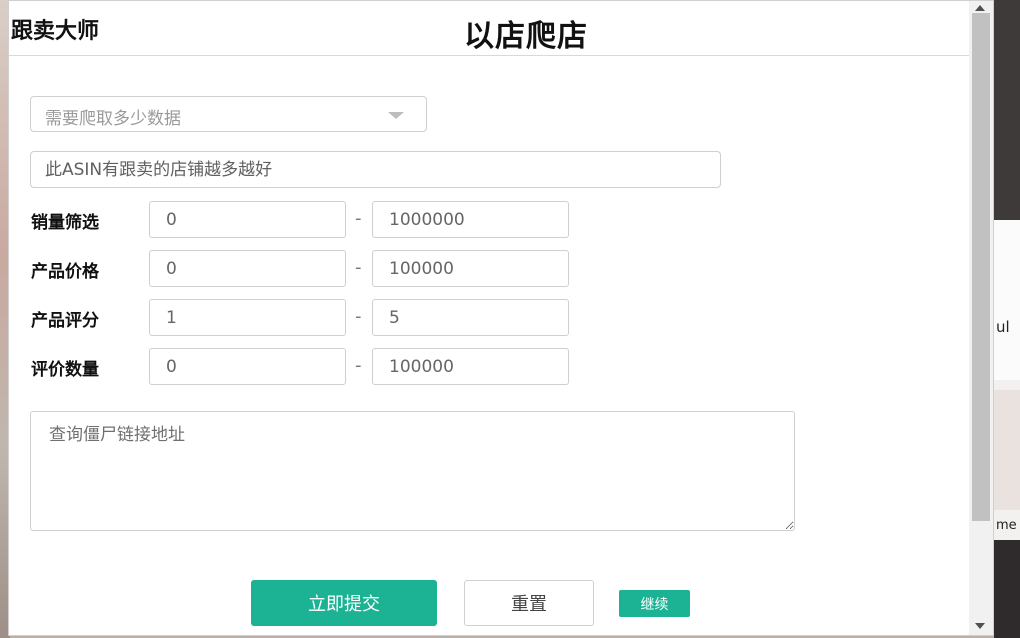 This screenshot has height=638, width=1020. What do you see at coordinates (980, 626) in the screenshot?
I see `scroll-down-icon` at bounding box center [980, 626].